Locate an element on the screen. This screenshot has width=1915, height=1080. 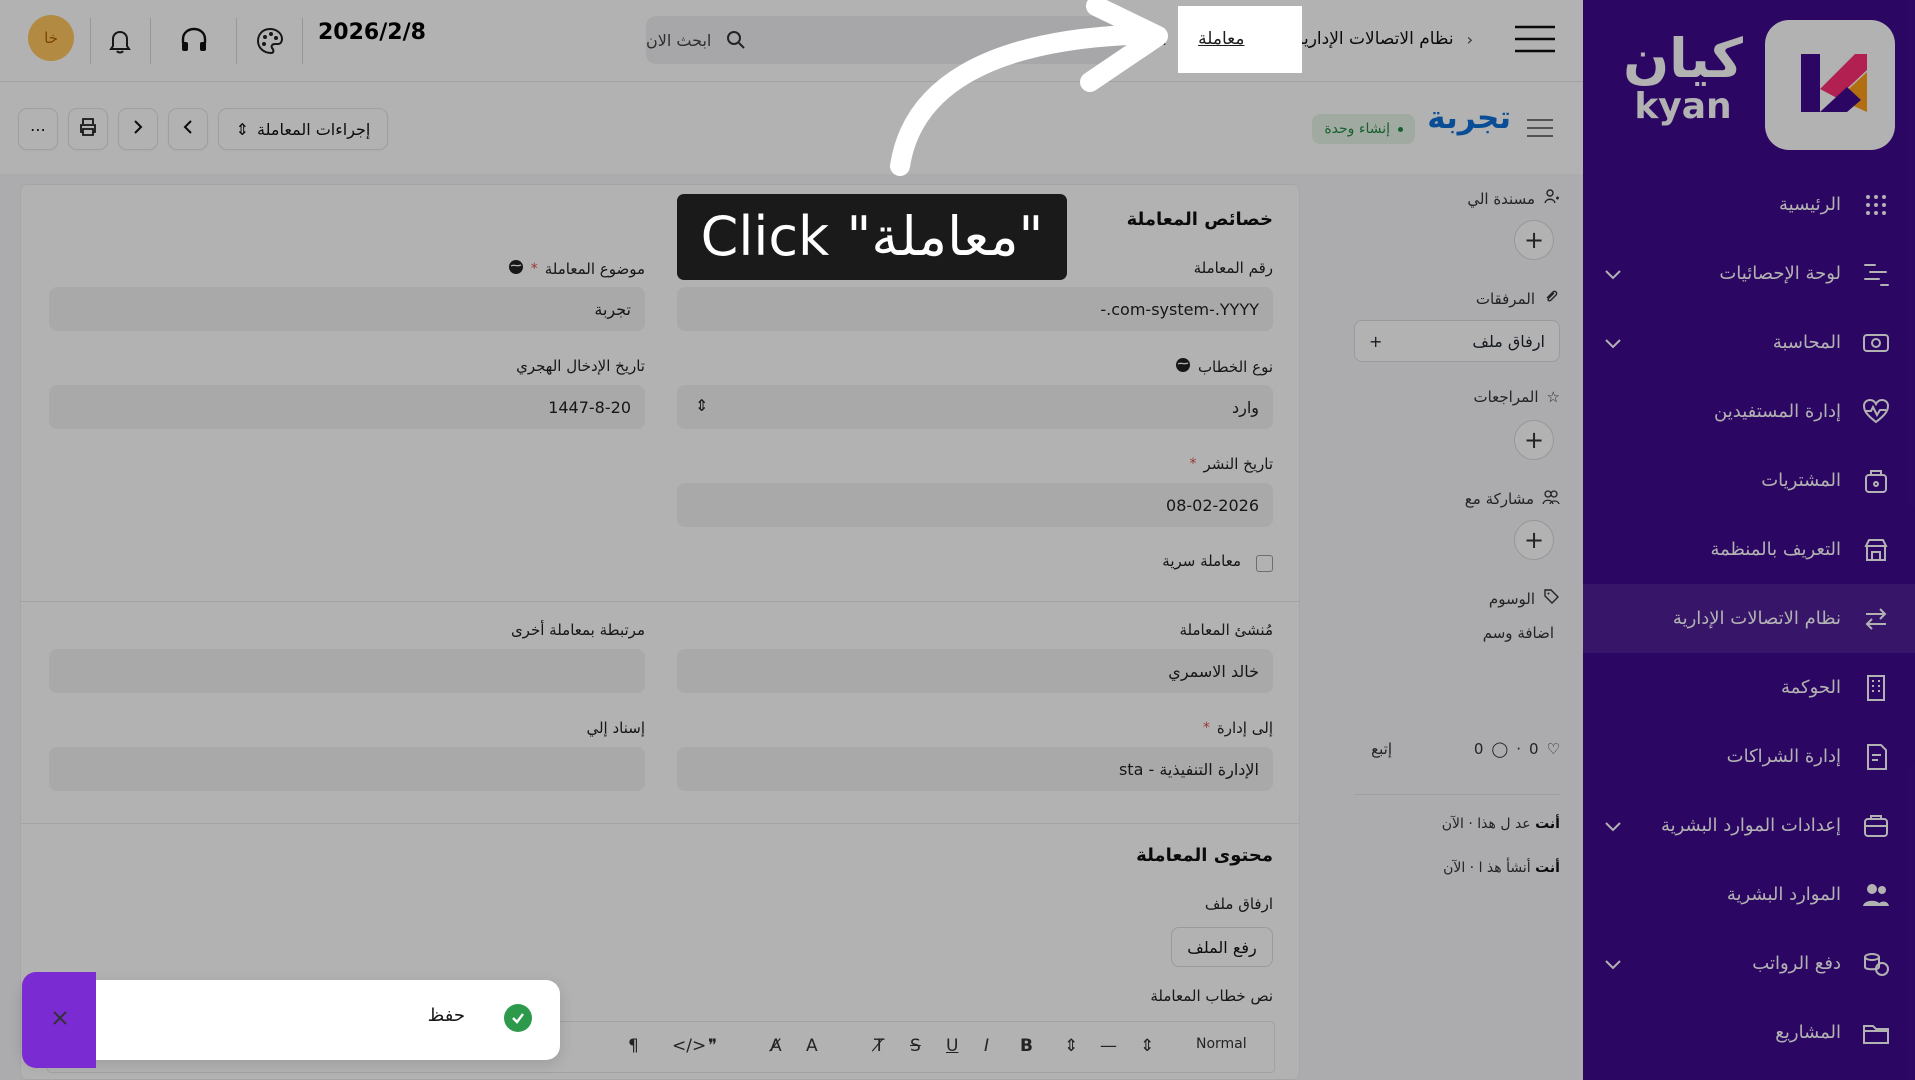
paragraph-direction-icon: ¶ is located at coordinates (633, 1046).